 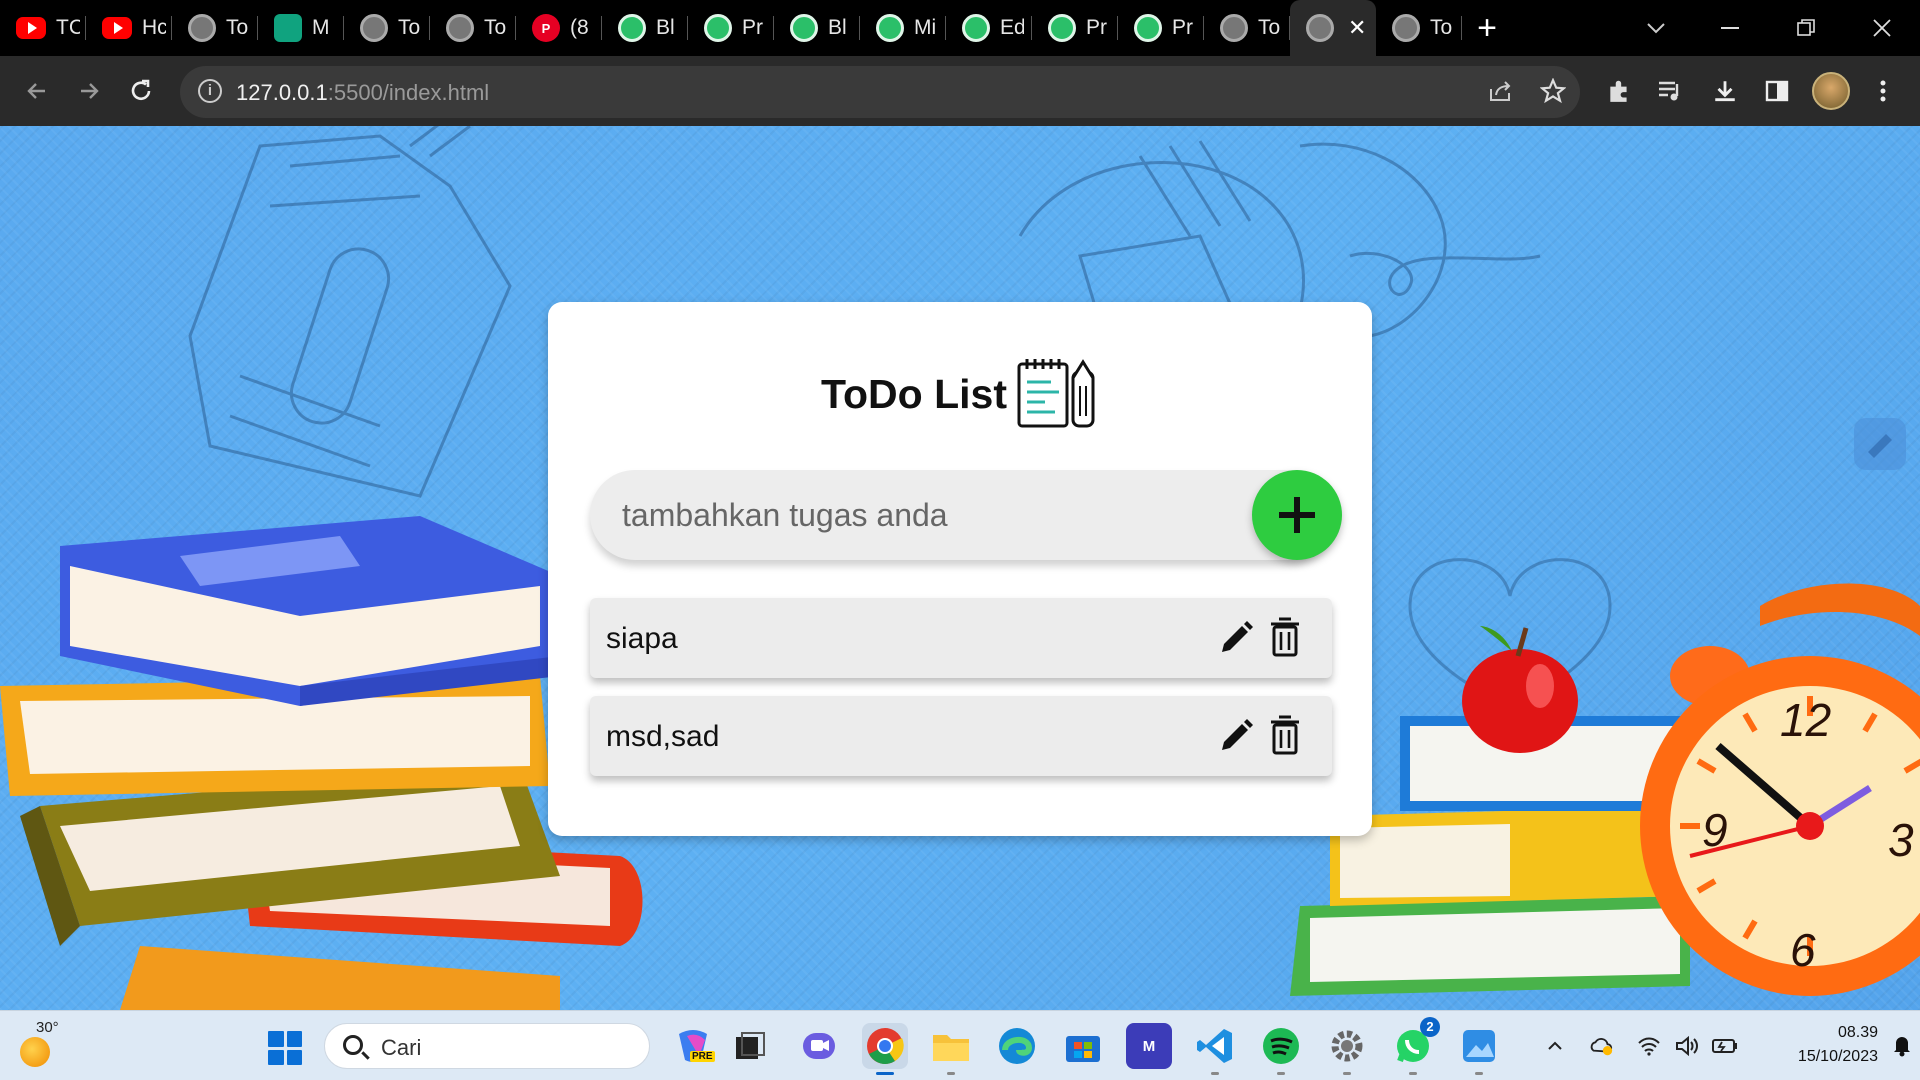 What do you see at coordinates (1883, 91) in the screenshot?
I see `browser-menu-icon` at bounding box center [1883, 91].